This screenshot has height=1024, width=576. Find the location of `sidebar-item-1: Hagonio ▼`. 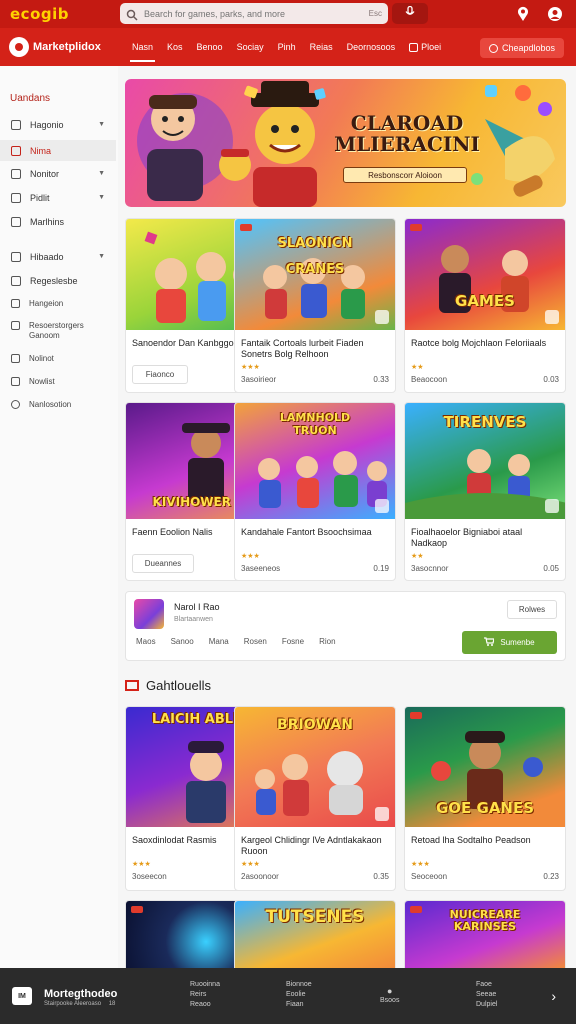

sidebar-item-1: Hagonio ▼ is located at coordinates (58, 124).